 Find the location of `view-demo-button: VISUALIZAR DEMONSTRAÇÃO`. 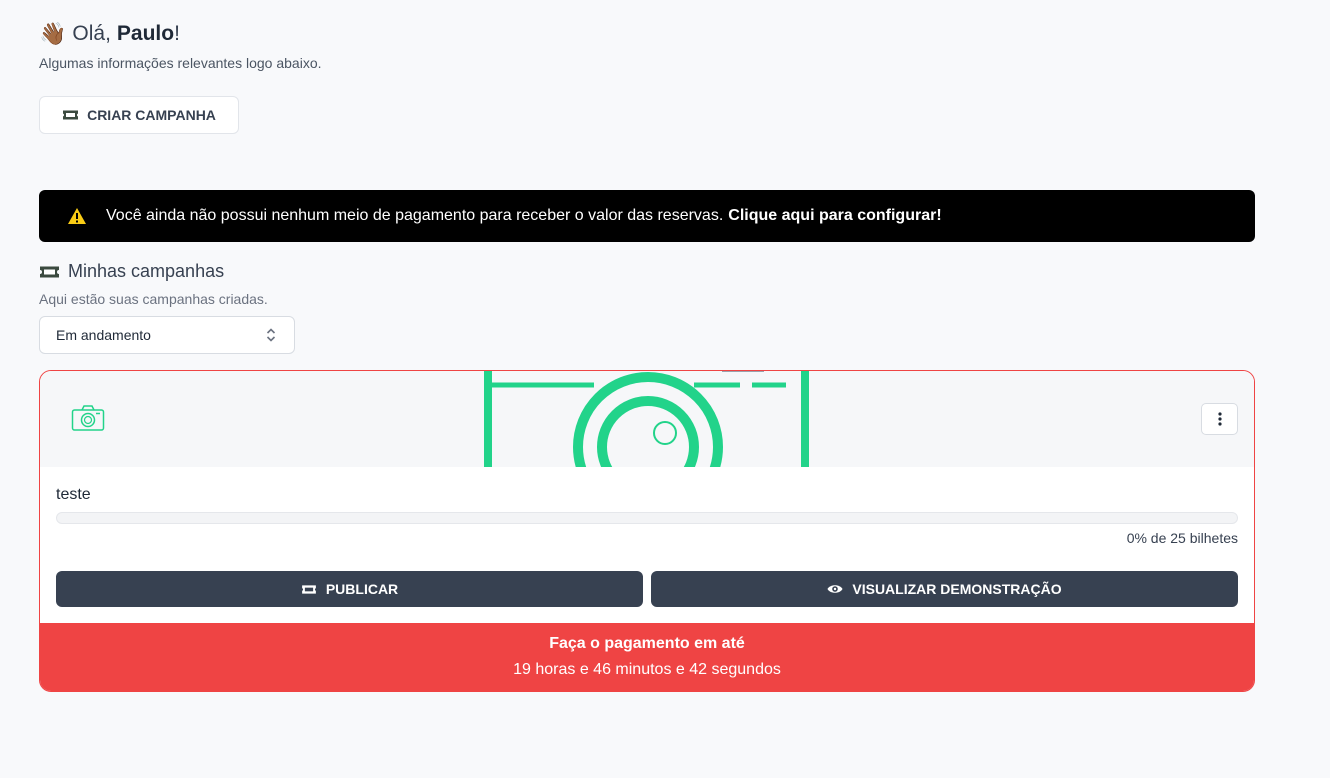

view-demo-button: VISUALIZAR DEMONSTRAÇÃO is located at coordinates (944, 589).